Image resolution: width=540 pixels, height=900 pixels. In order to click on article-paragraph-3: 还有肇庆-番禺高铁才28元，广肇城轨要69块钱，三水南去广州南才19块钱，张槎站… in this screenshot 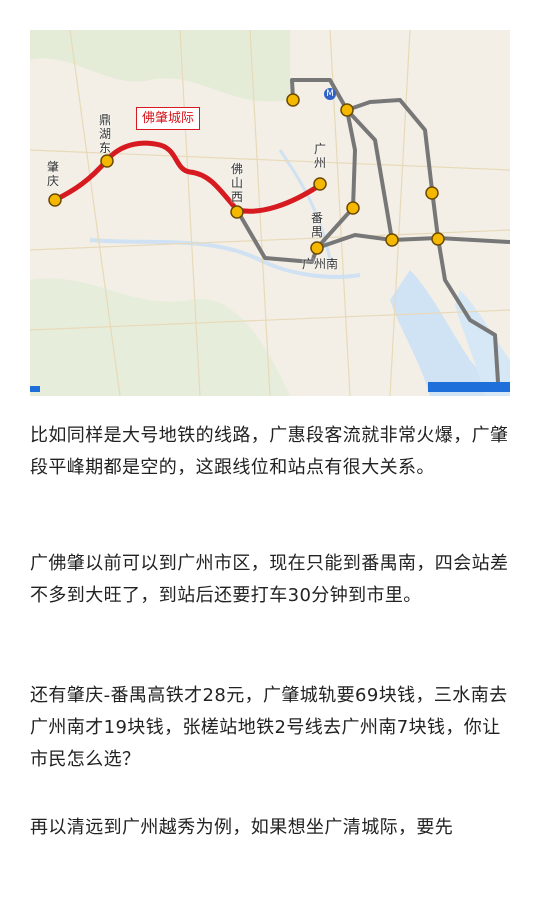, I will do `click(269, 727)`.